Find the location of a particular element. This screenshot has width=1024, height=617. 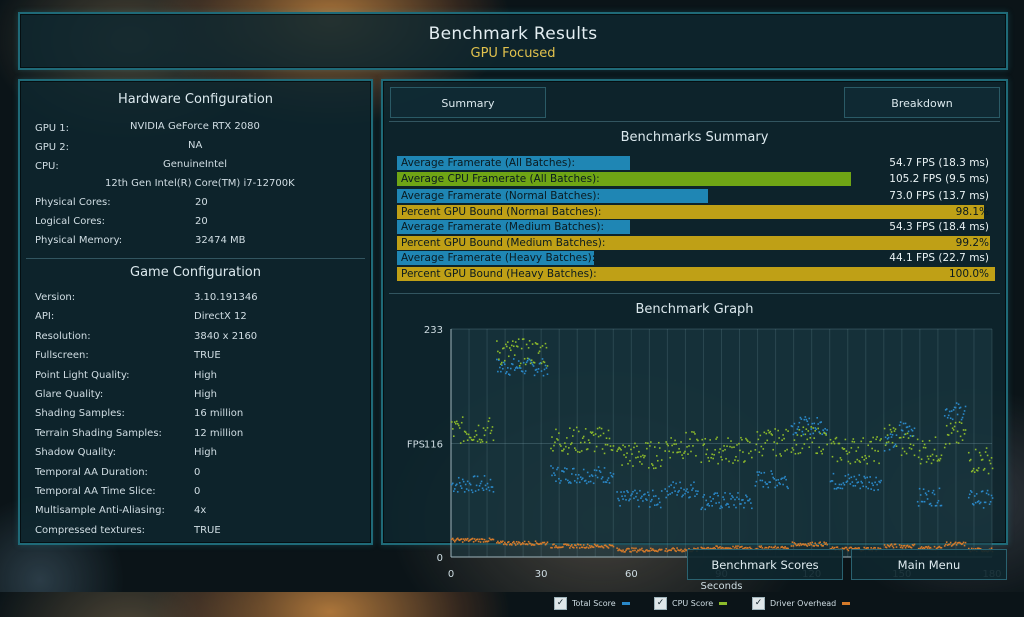

legend-total-score: ✓ Total Score is located at coordinates (592, 603).